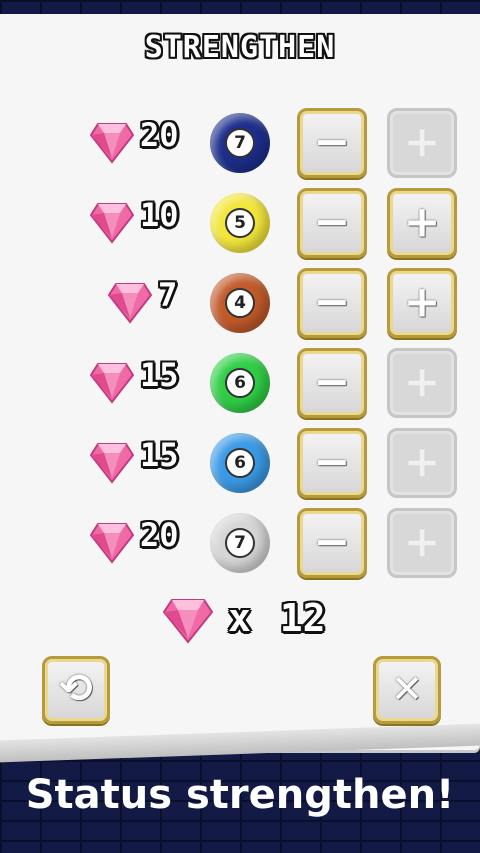  I want to click on knight-icon: 7, so click(240, 543).